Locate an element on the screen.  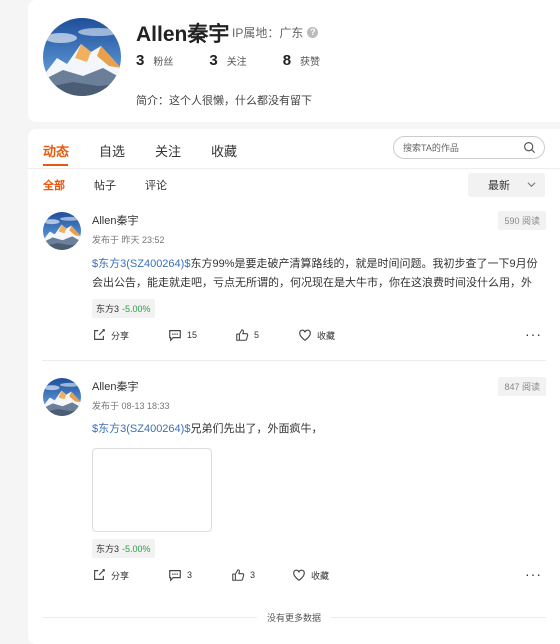
tab-watchlist: 自选 is located at coordinates (112, 150).